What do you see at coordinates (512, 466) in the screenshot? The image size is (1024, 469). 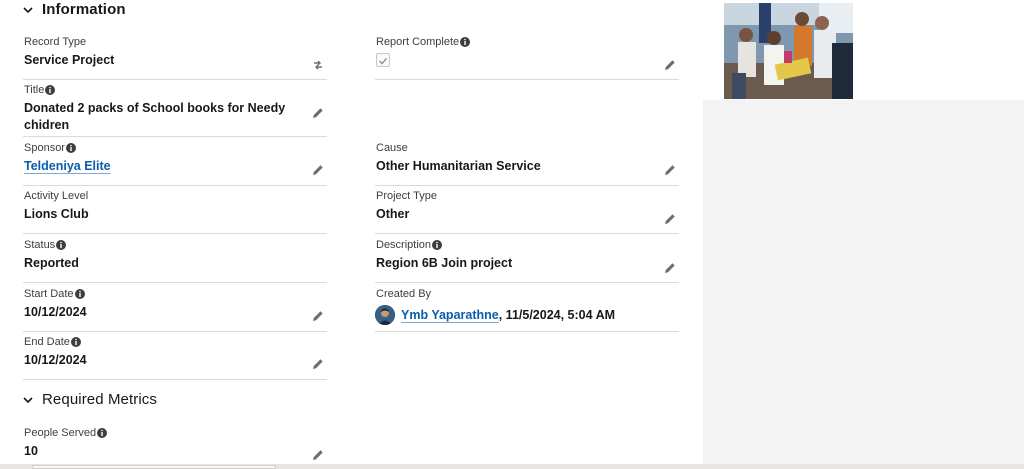 I see `horizontal-scrollbar` at bounding box center [512, 466].